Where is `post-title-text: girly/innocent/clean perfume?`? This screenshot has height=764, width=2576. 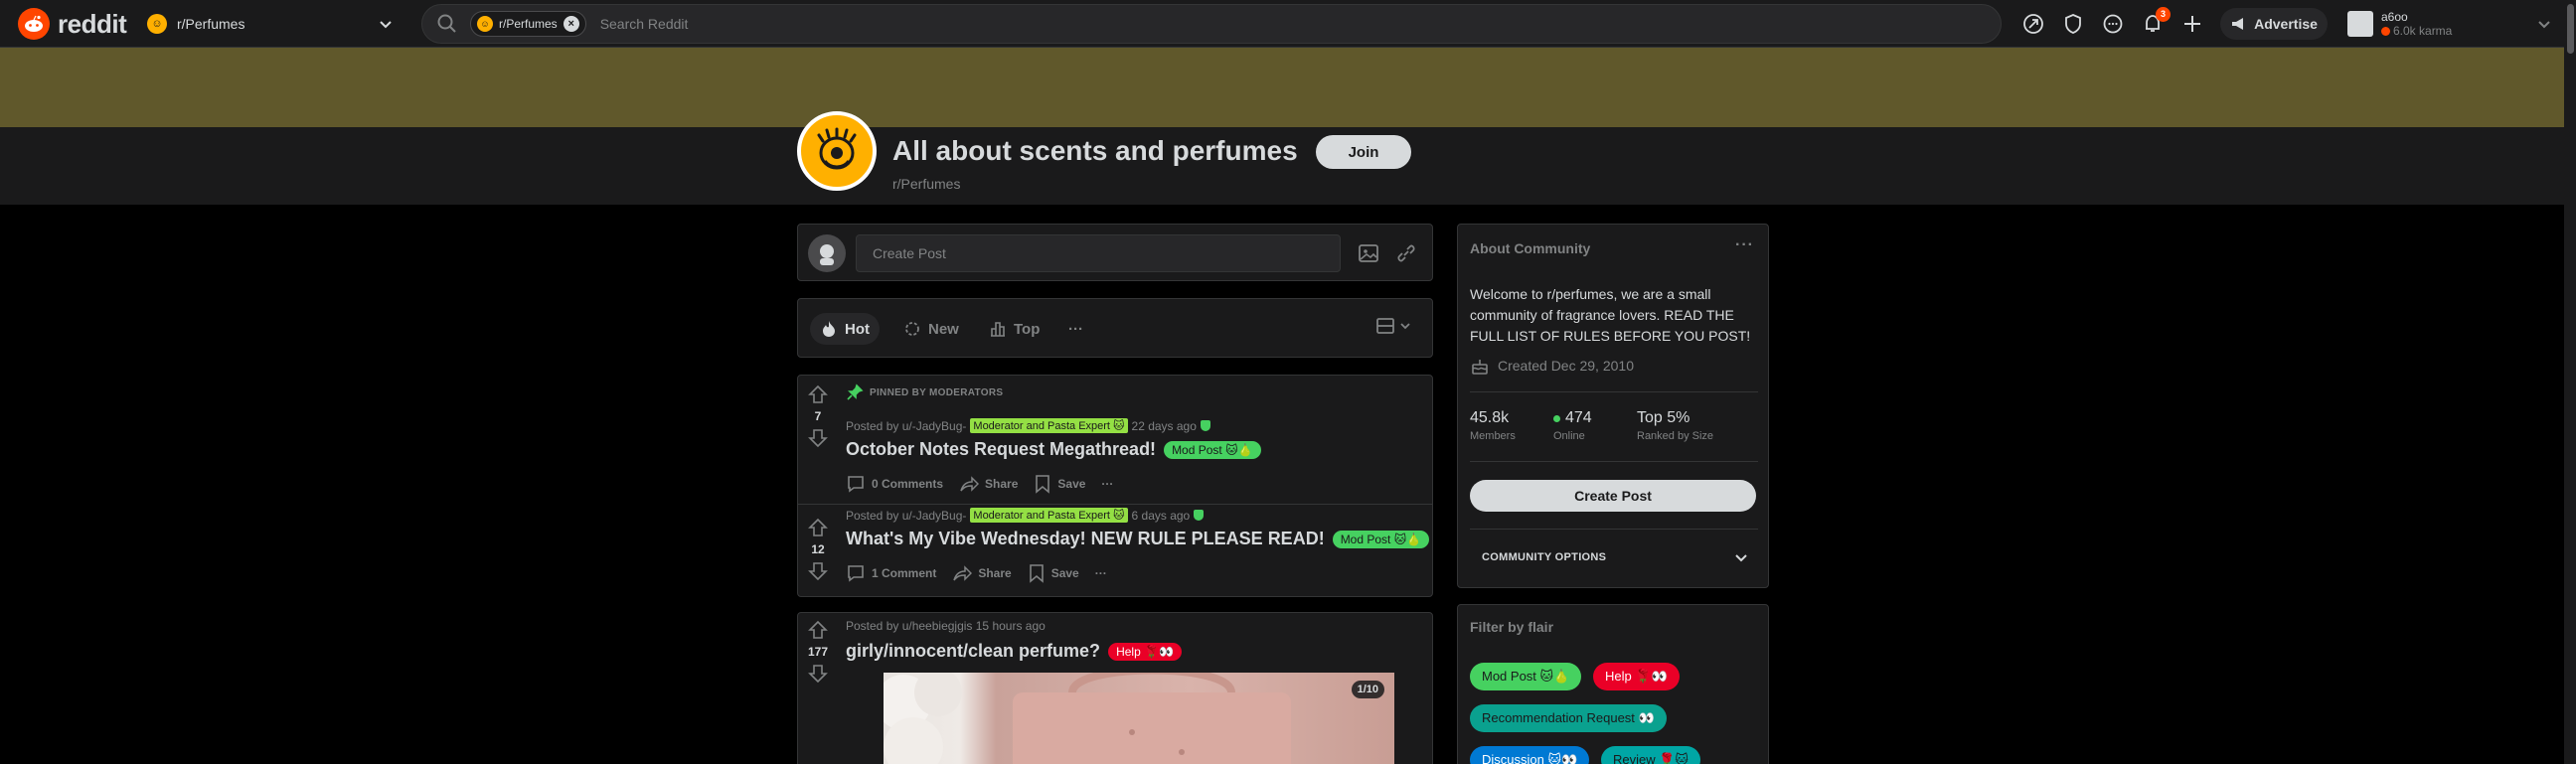 post-title-text: girly/innocent/clean perfume? is located at coordinates (973, 651).